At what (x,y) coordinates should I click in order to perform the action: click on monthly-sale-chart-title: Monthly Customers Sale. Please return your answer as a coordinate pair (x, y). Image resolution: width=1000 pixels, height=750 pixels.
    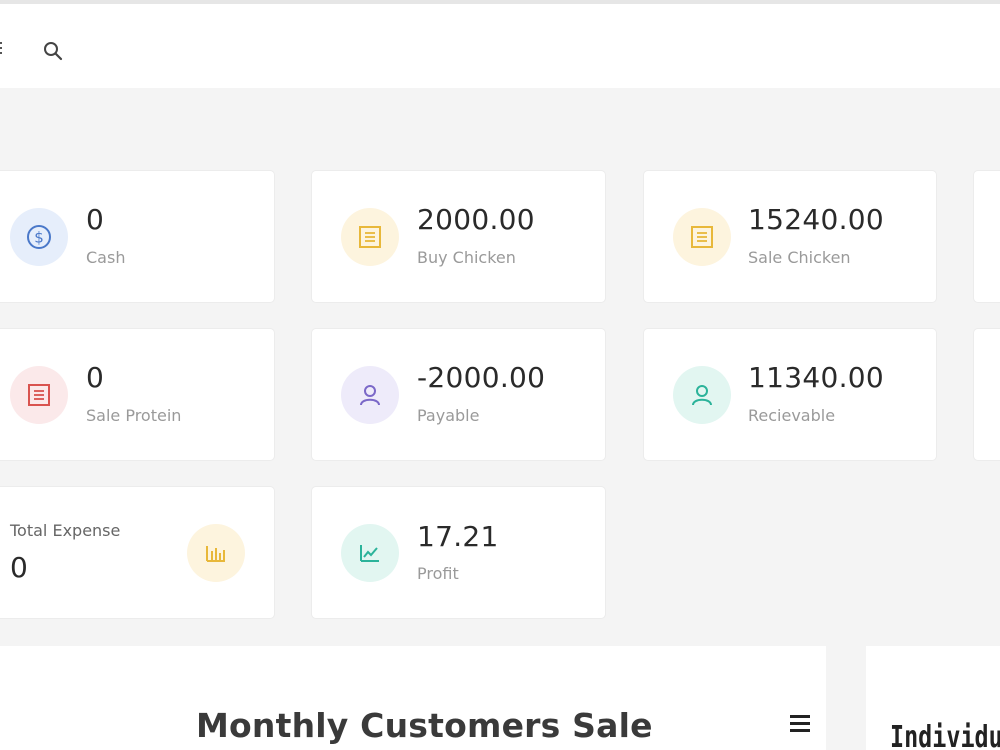
    Looking at the image, I should click on (424, 725).